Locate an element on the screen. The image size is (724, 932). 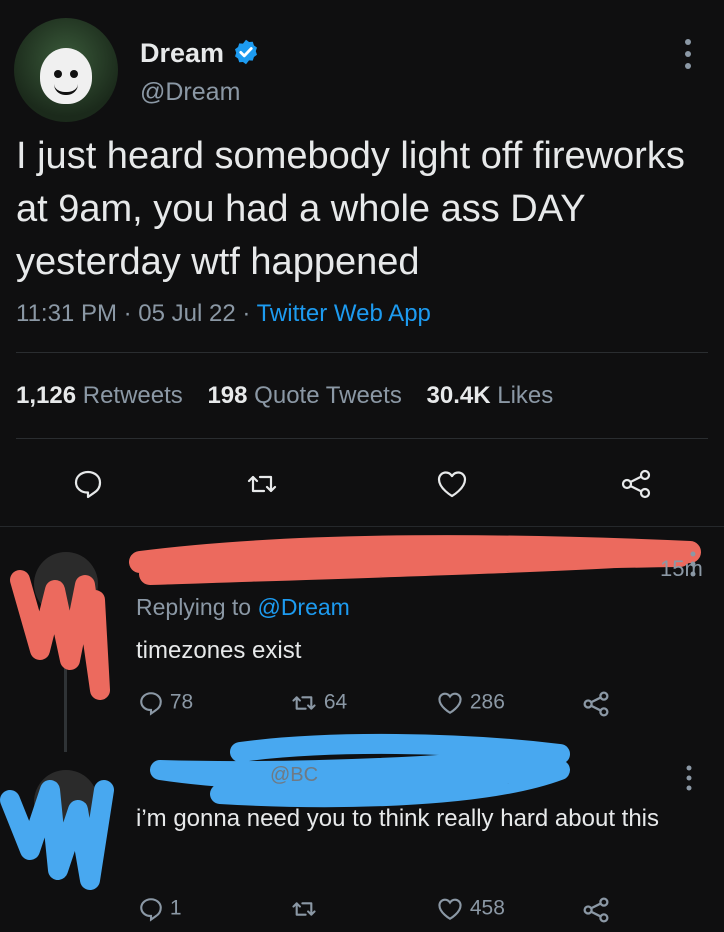
tweet-timestamp: 11:31 PM · 05 Jul 22 · is located at coordinates (136, 313).